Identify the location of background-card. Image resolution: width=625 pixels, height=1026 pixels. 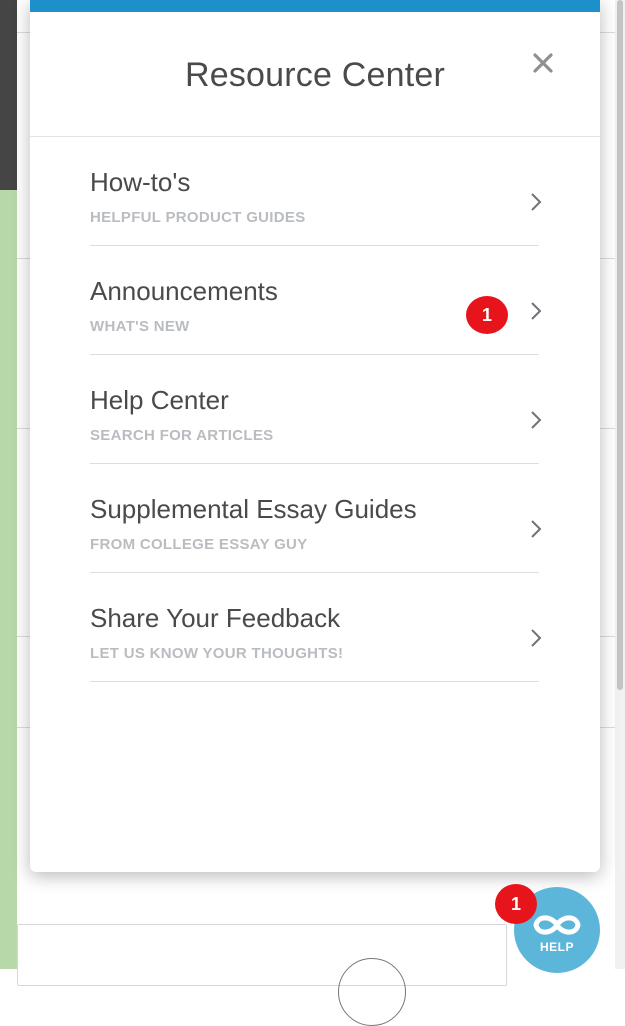
(262, 955).